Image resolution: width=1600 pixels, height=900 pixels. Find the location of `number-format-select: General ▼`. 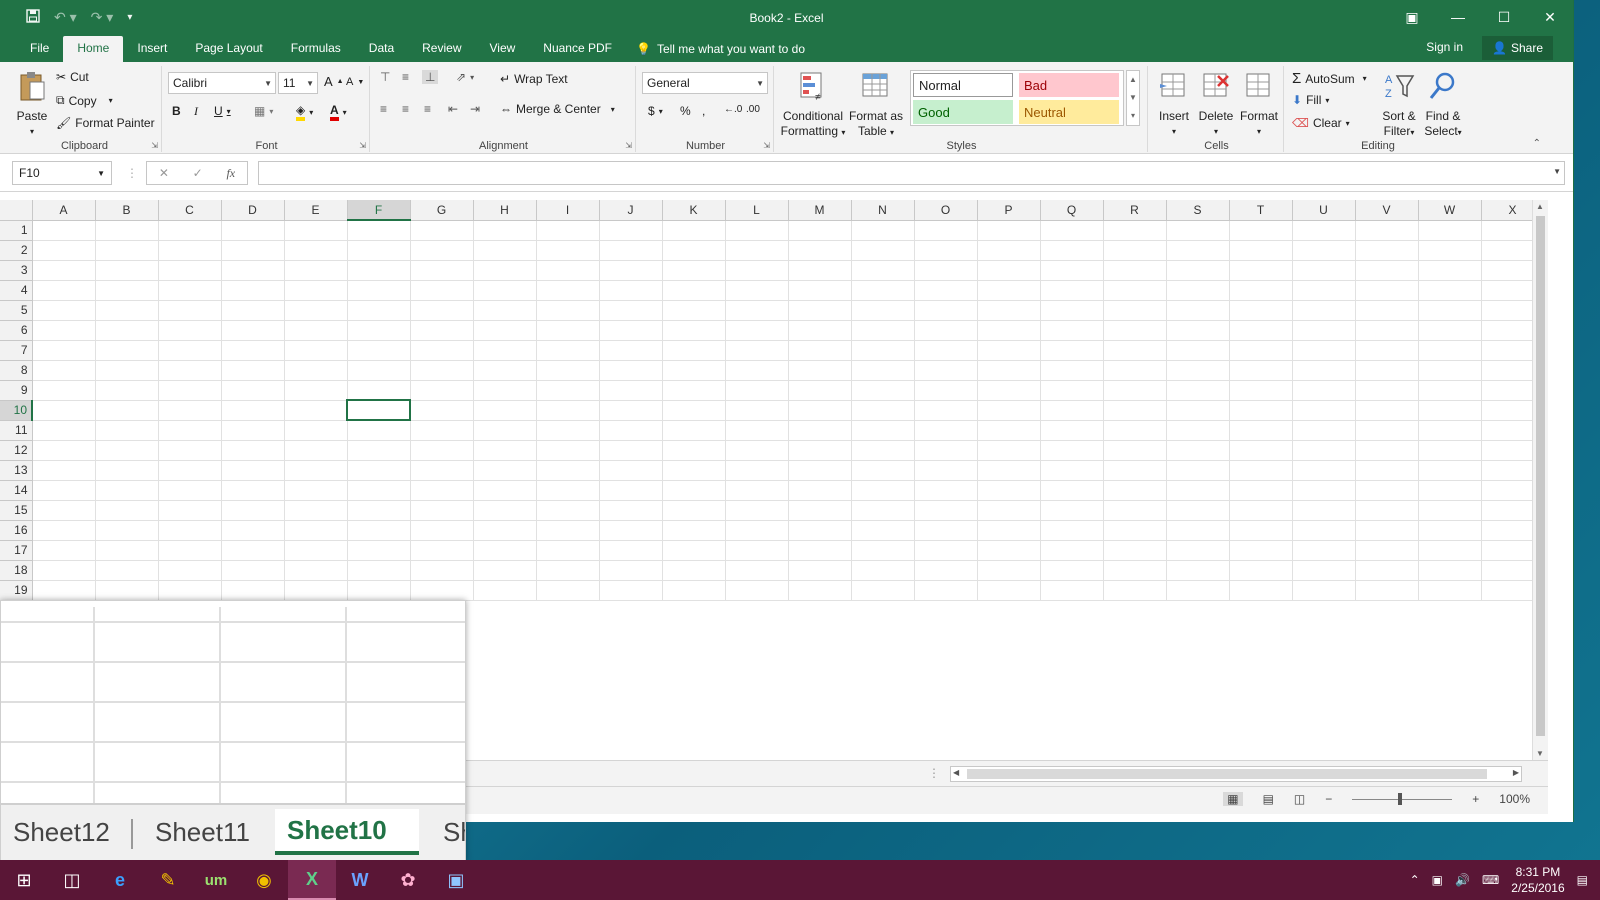

number-format-select: General ▼ is located at coordinates (705, 83).